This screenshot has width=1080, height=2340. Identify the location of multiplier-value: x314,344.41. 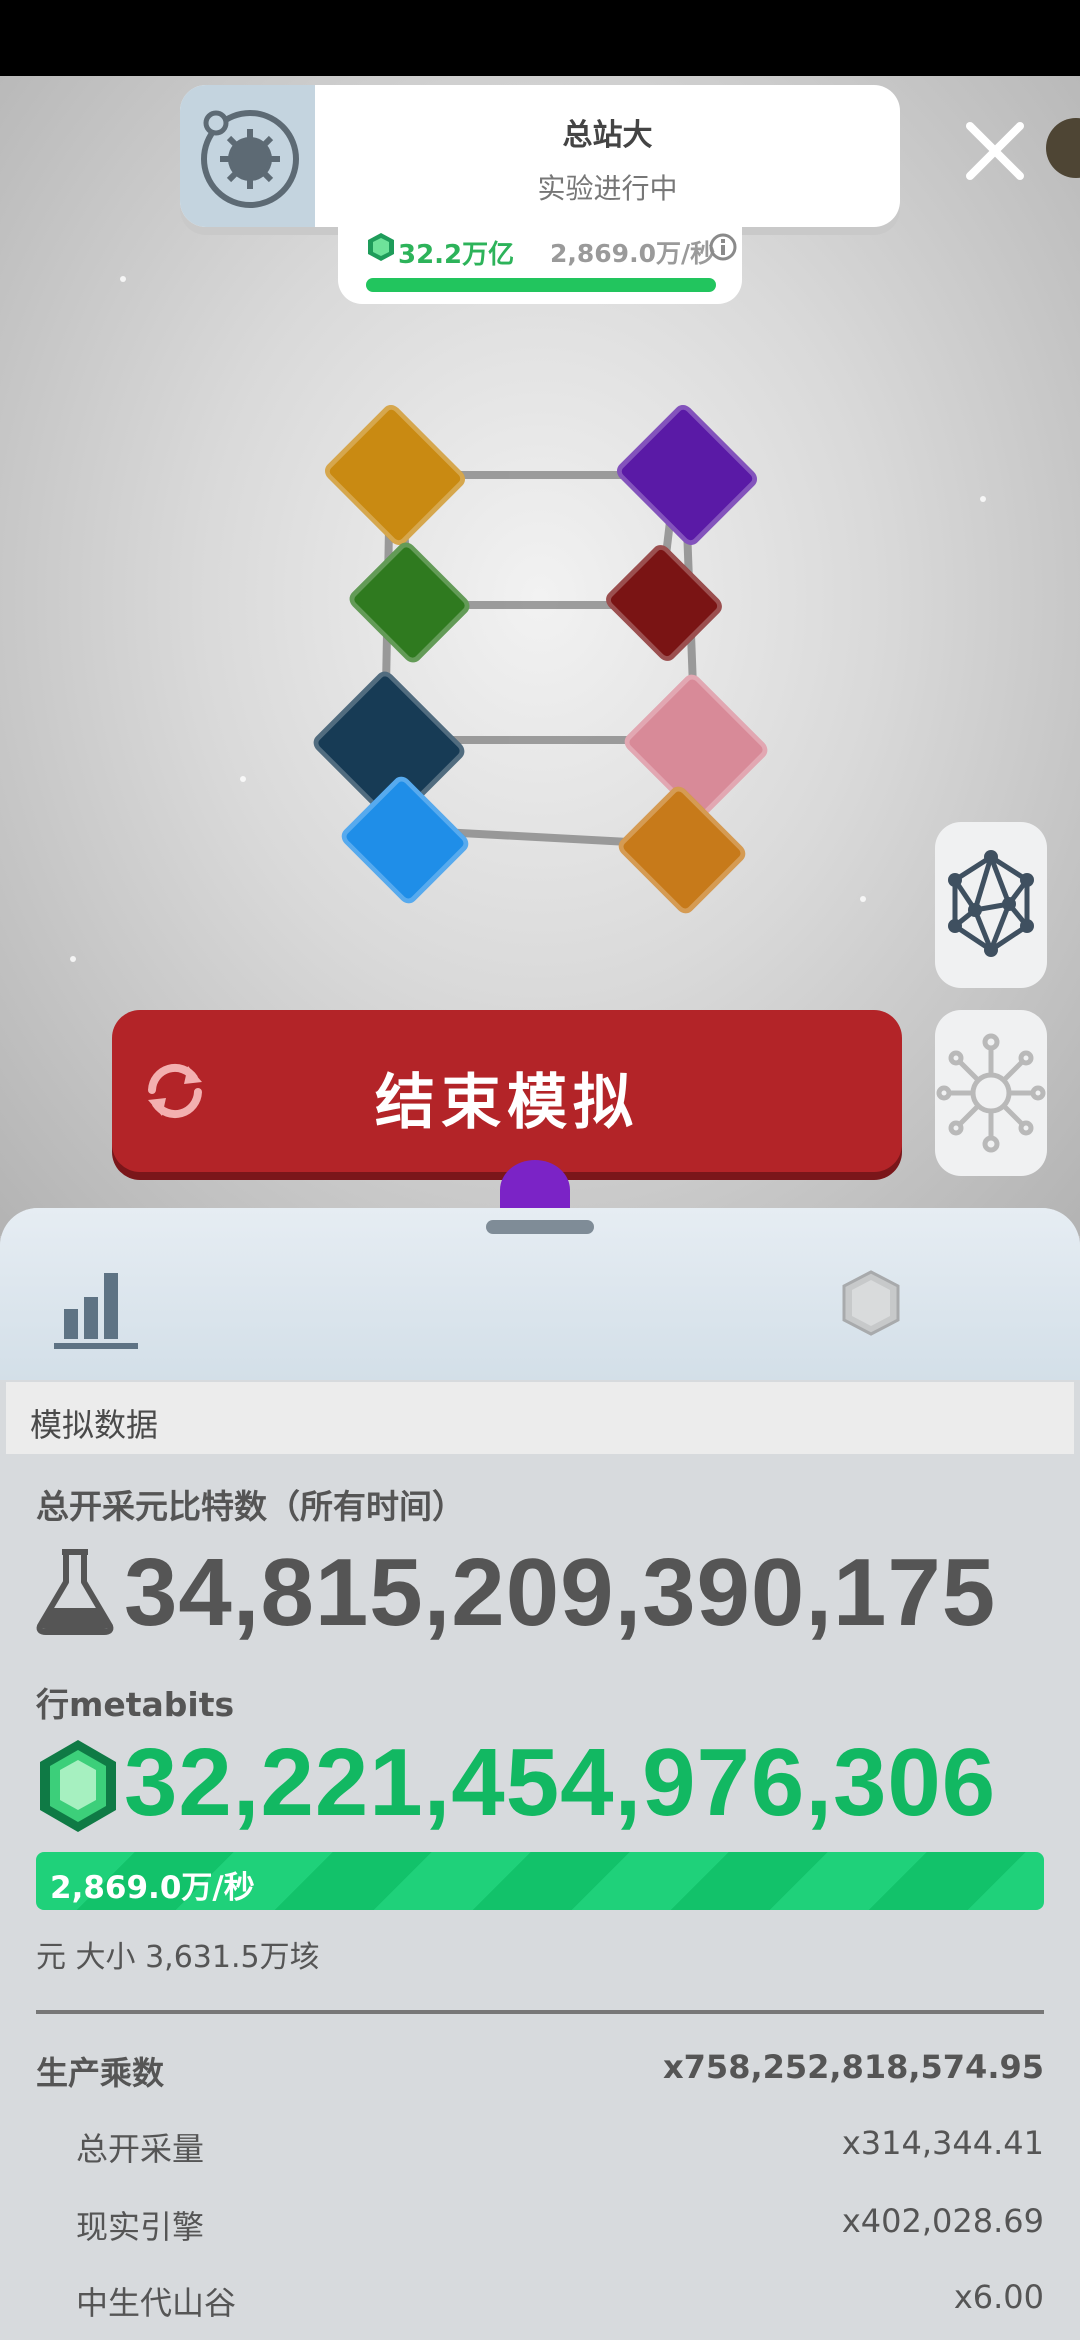
(942, 2143).